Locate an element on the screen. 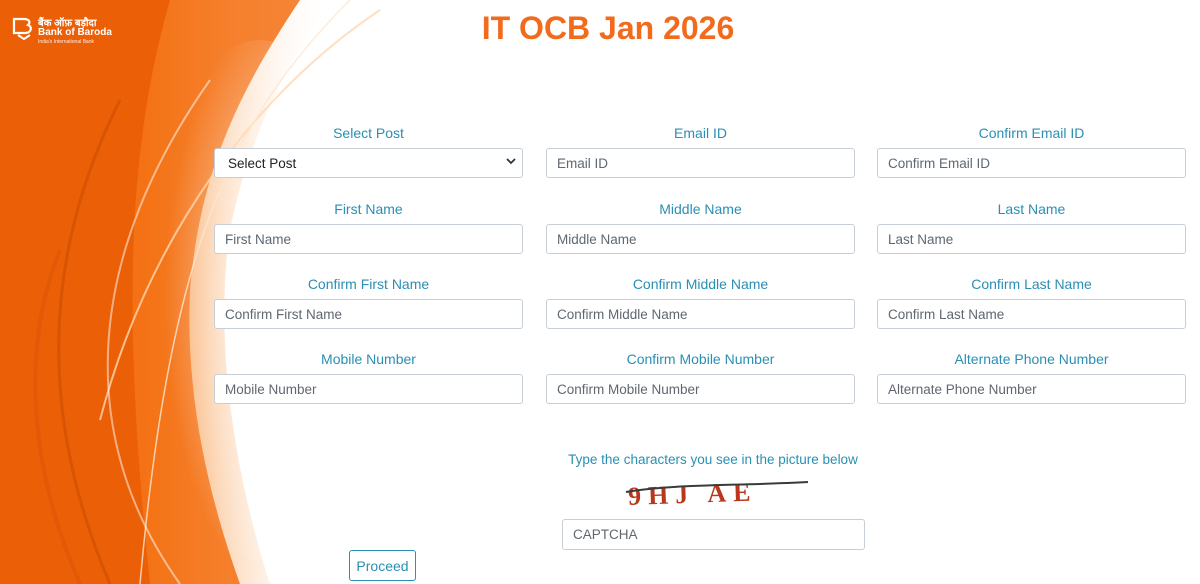 Image resolution: width=1200 pixels, height=584 pixels. select-post-group: Select Post Select Post is located at coordinates (368, 151).